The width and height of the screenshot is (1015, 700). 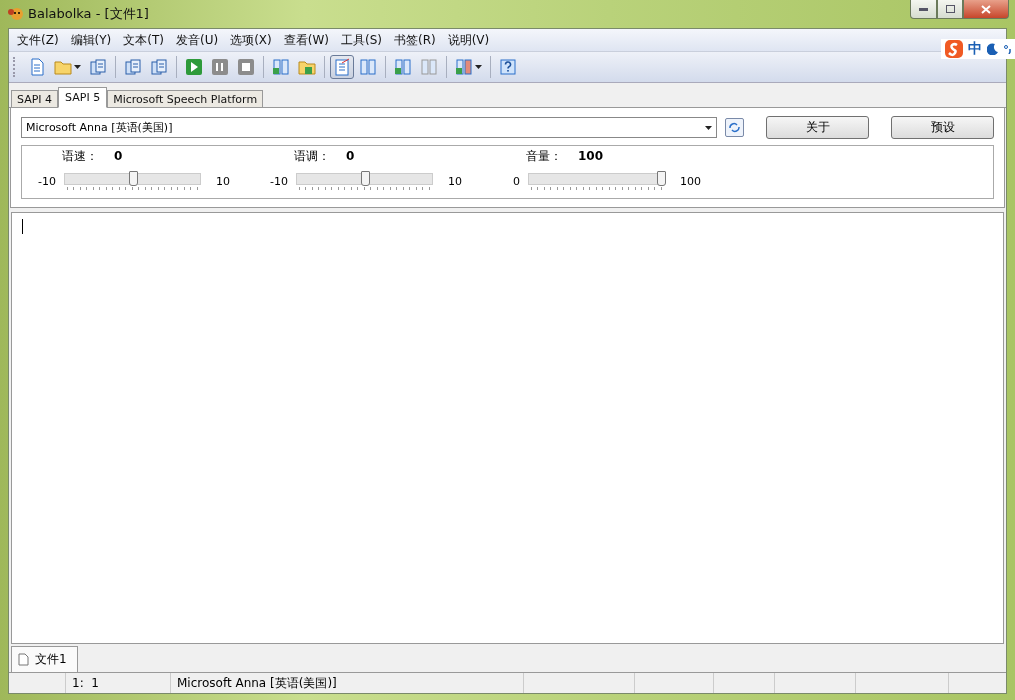 I want to click on refresh-icon, so click(x=734, y=127).